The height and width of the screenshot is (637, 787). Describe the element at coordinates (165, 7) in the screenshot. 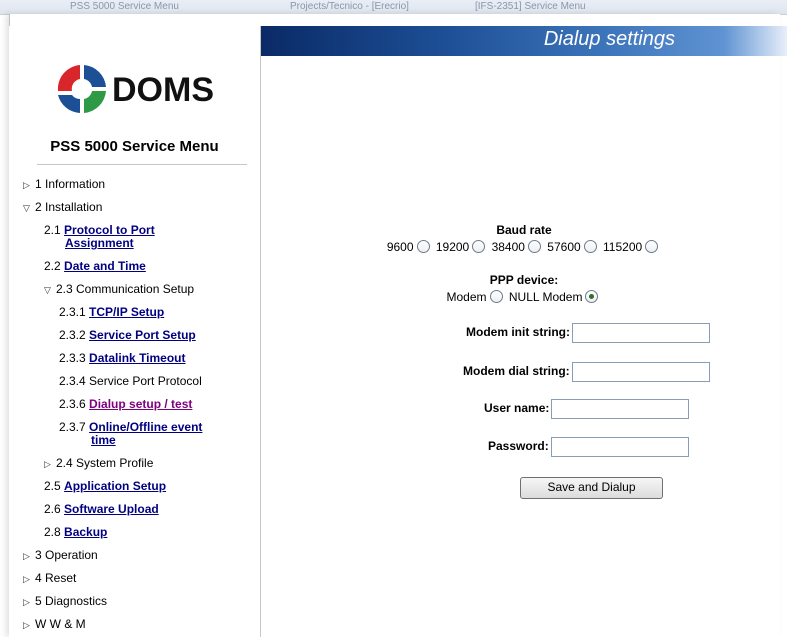

I see `browser-tab: PSS 5000 Service Menu` at that location.